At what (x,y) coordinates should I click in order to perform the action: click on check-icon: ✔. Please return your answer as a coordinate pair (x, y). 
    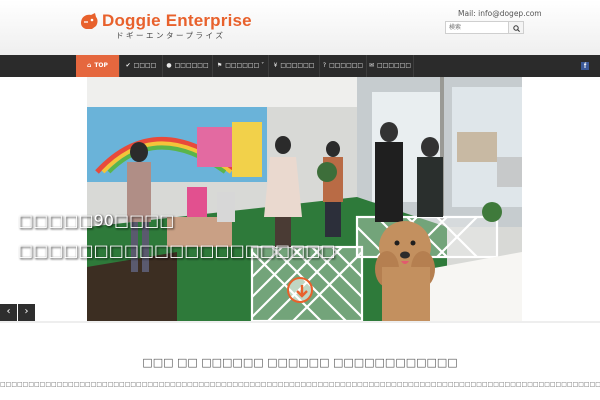
    Looking at the image, I should click on (128, 65).